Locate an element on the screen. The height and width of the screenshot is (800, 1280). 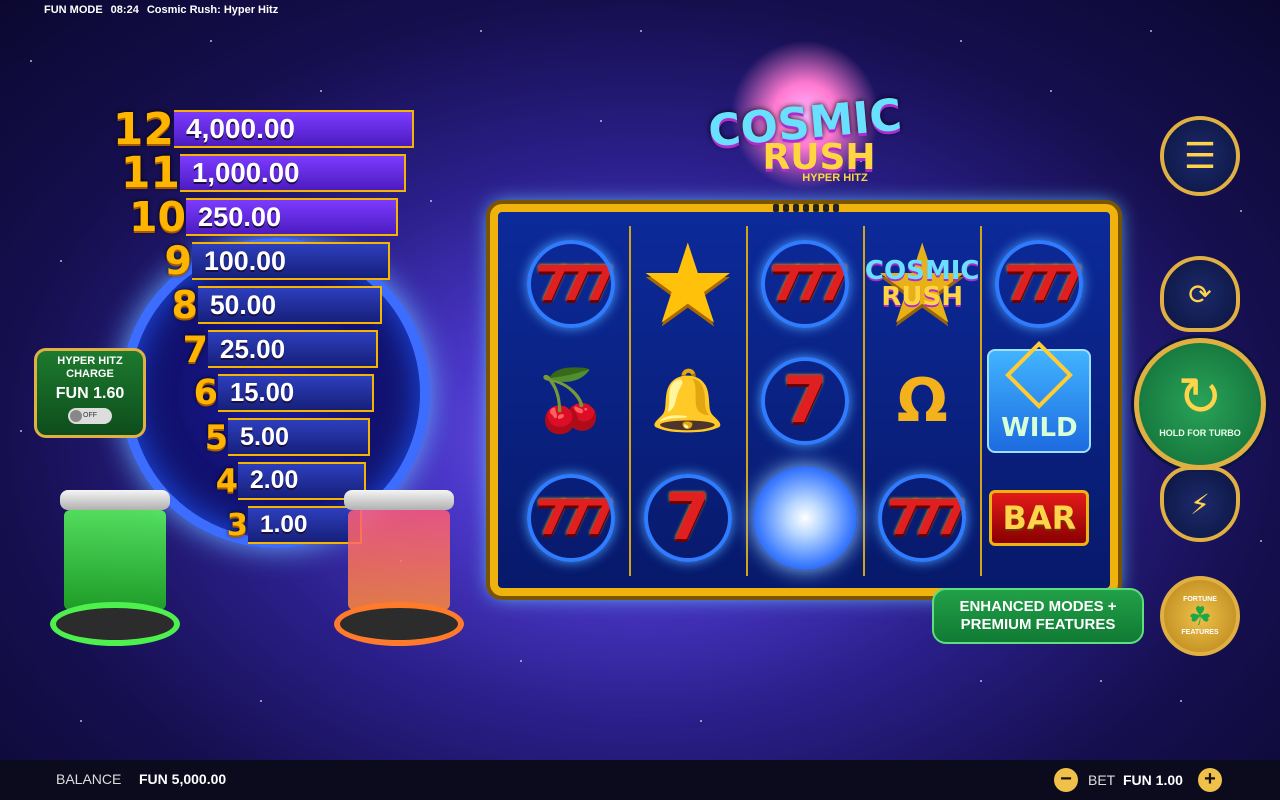
bar-symbol: BAR is located at coordinates (1039, 517).